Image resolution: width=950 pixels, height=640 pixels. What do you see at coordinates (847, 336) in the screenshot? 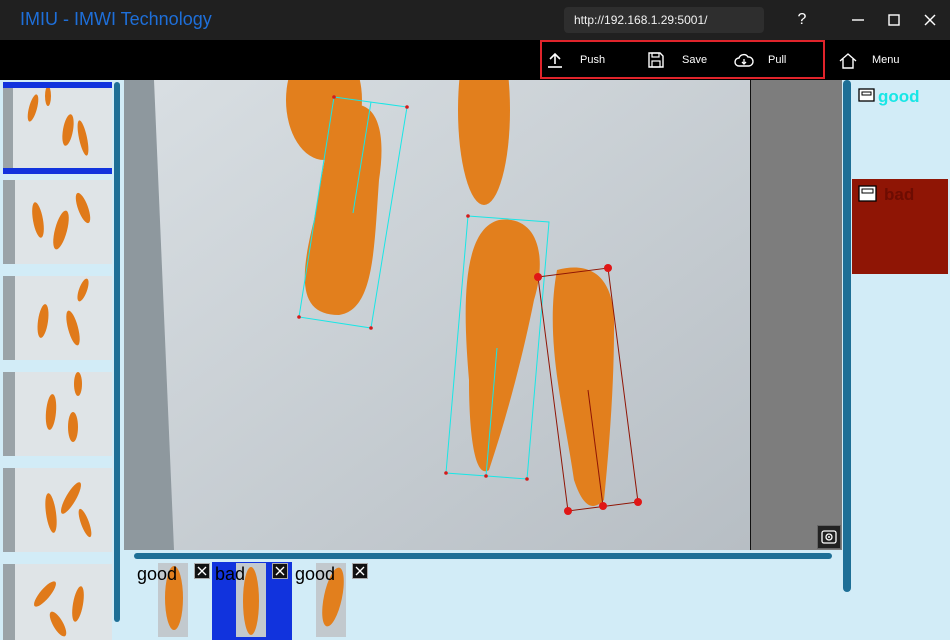
I see `label-panel-scrollbar` at bounding box center [847, 336].